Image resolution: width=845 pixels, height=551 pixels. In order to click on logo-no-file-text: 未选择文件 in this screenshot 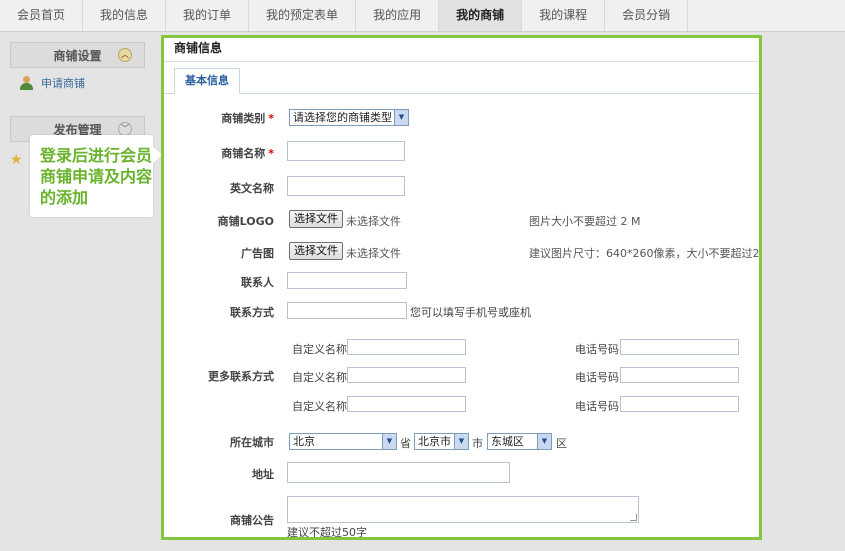, I will do `click(373, 221)`.